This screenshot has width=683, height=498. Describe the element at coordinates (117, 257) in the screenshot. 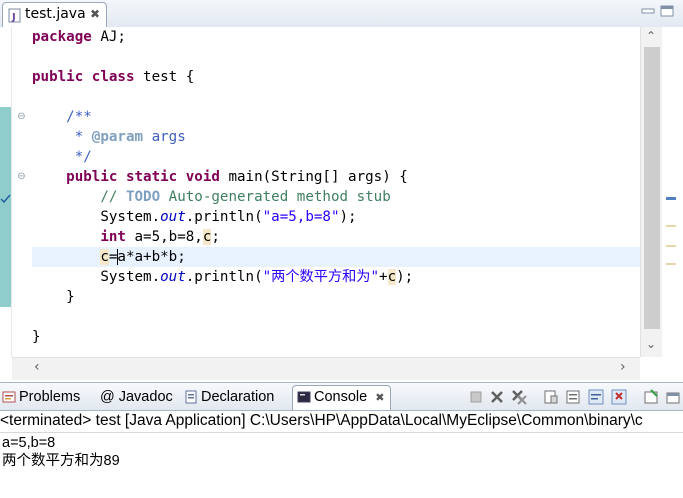

I see `text-caret` at that location.